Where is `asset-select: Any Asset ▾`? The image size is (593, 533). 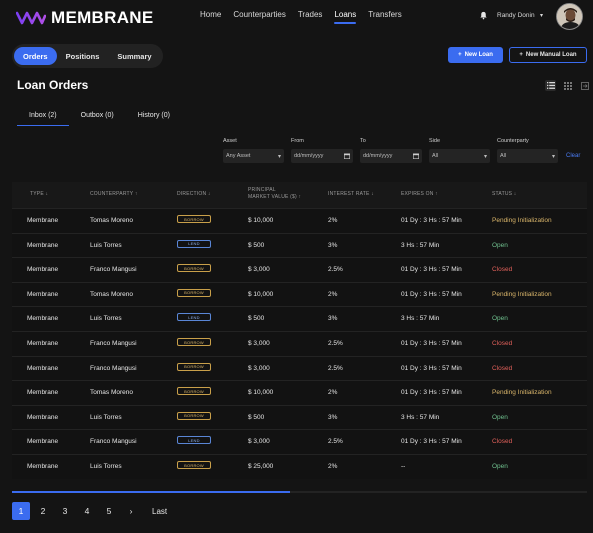
asset-select: Any Asset ▾ is located at coordinates (253, 156).